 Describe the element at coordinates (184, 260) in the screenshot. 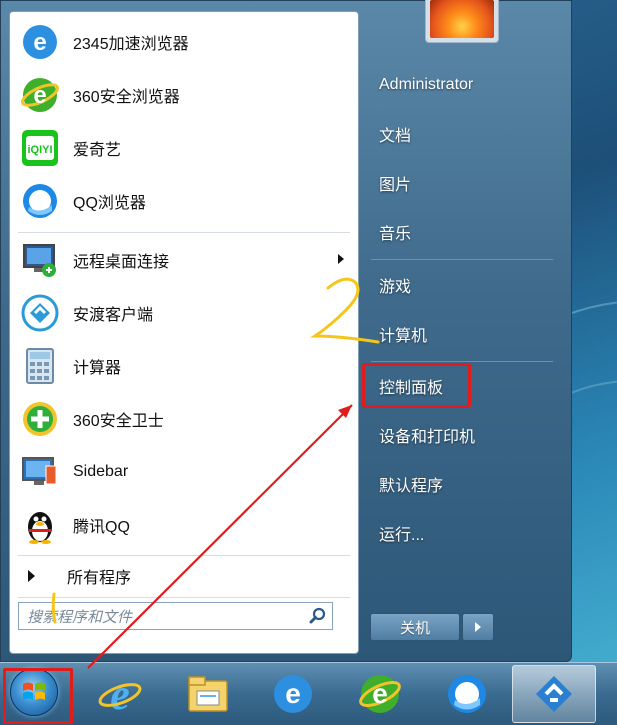

I see `program-remote-desktop: 远程桌面连接` at that location.